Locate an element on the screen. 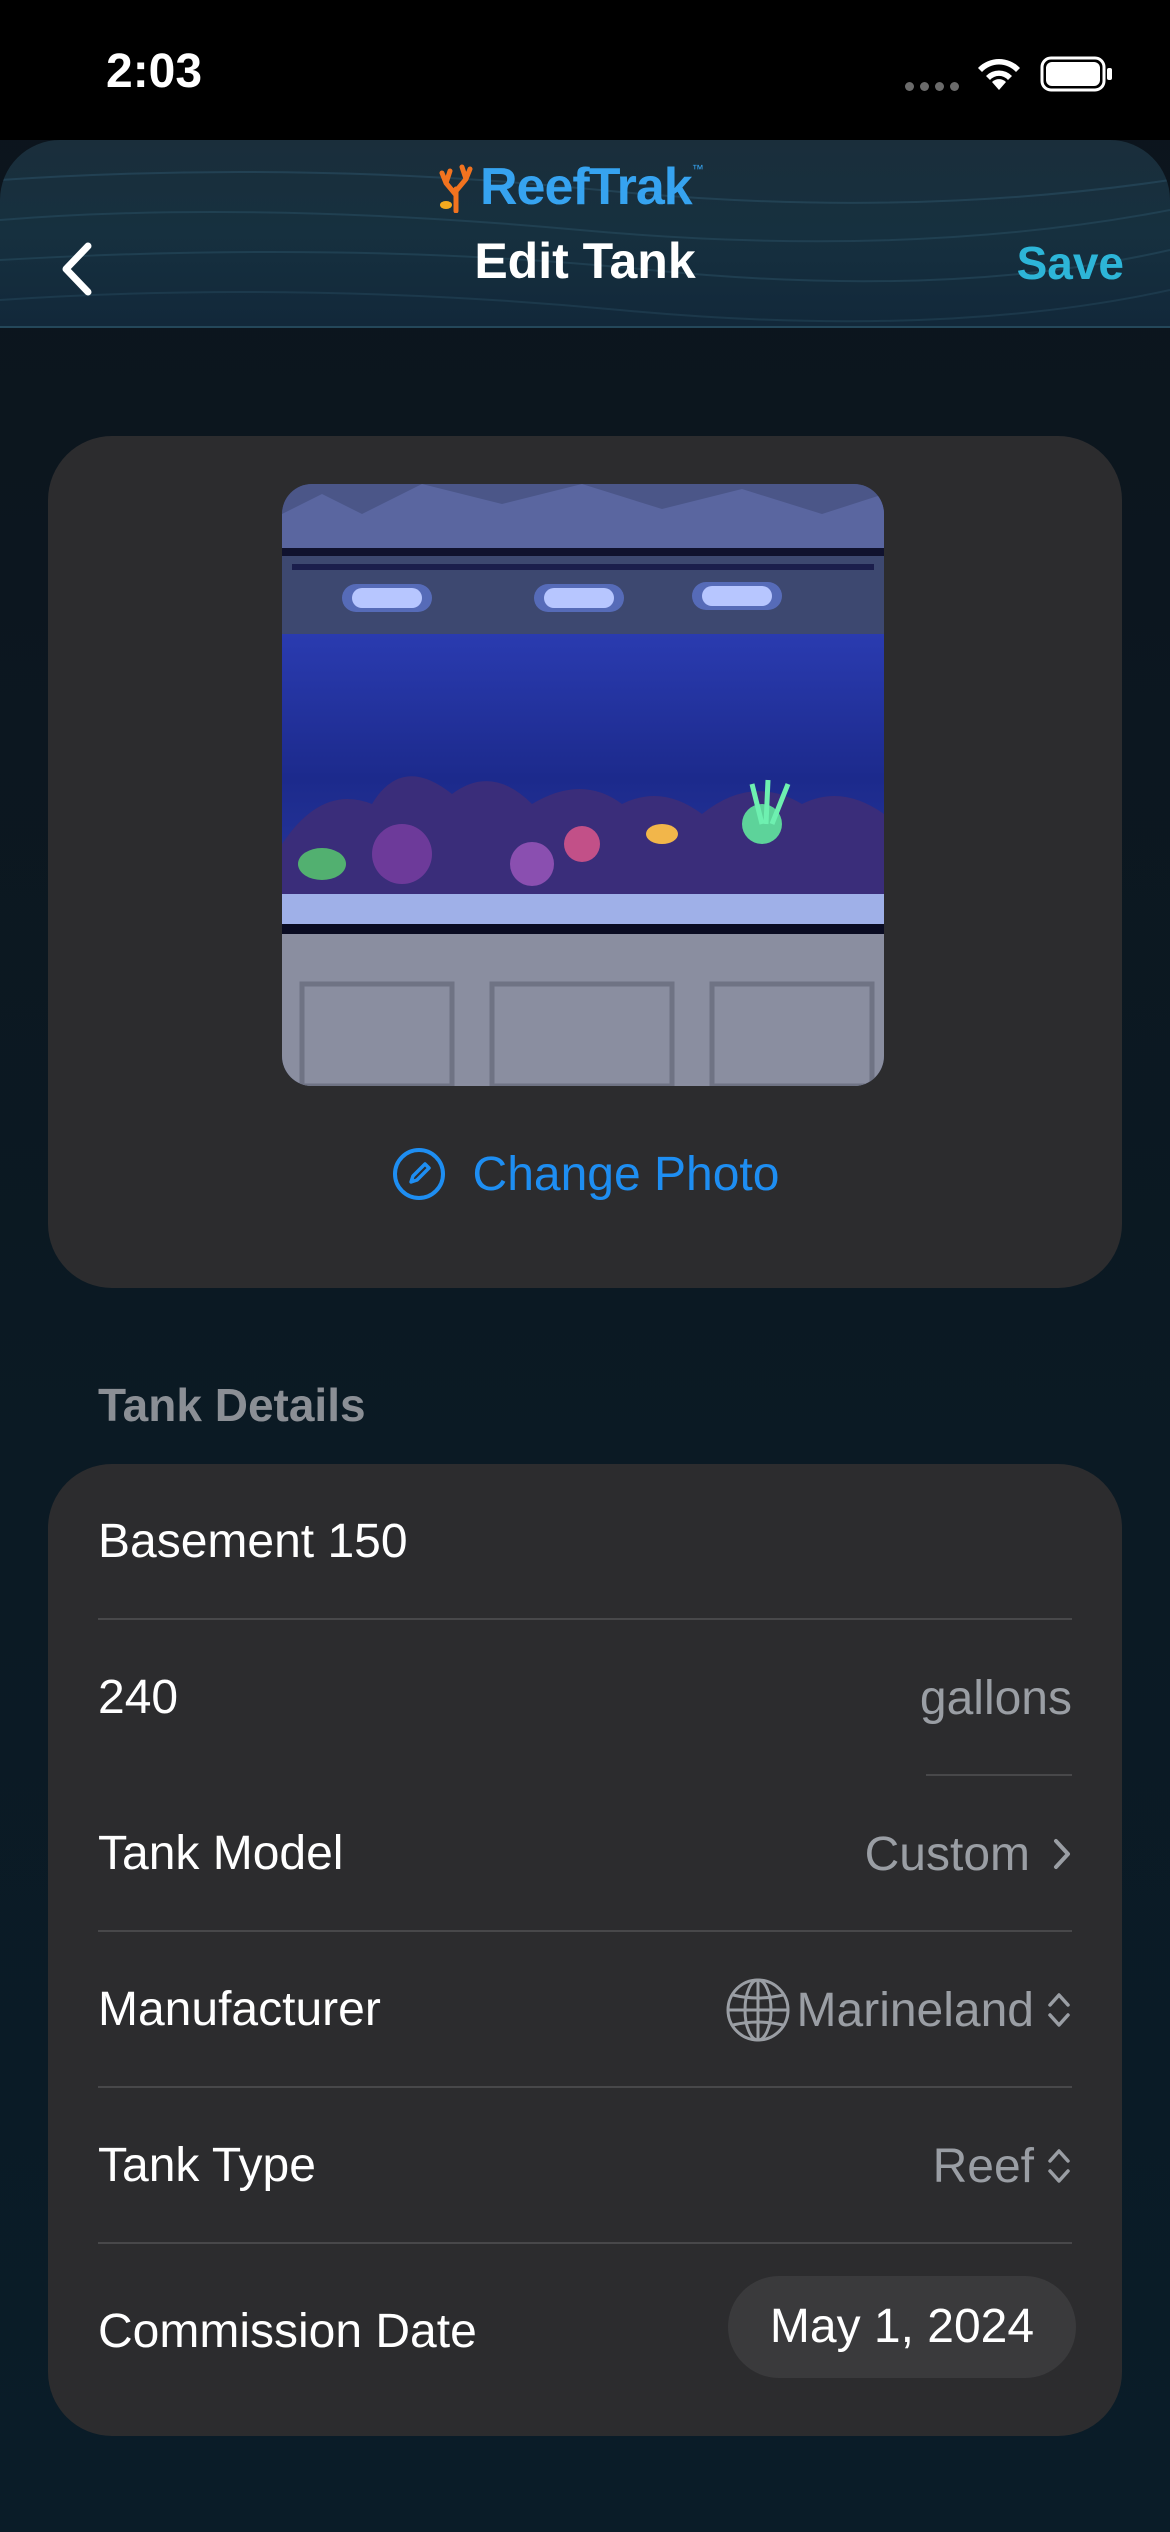  tank-type-label: Tank Type is located at coordinates (207, 2165).